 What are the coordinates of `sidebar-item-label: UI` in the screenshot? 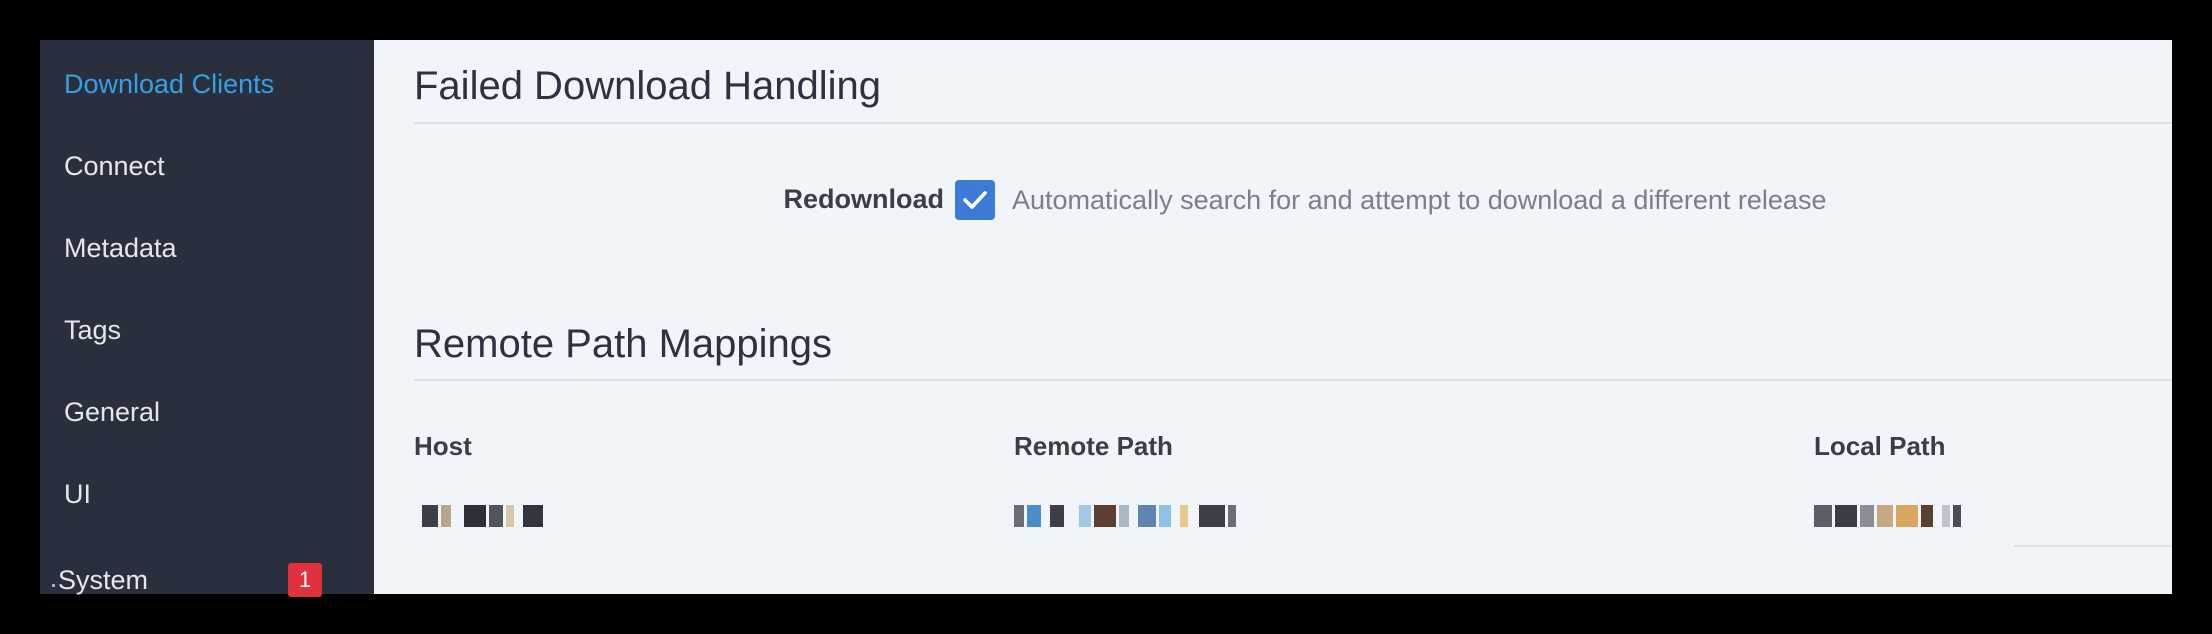 It's located at (77, 493).